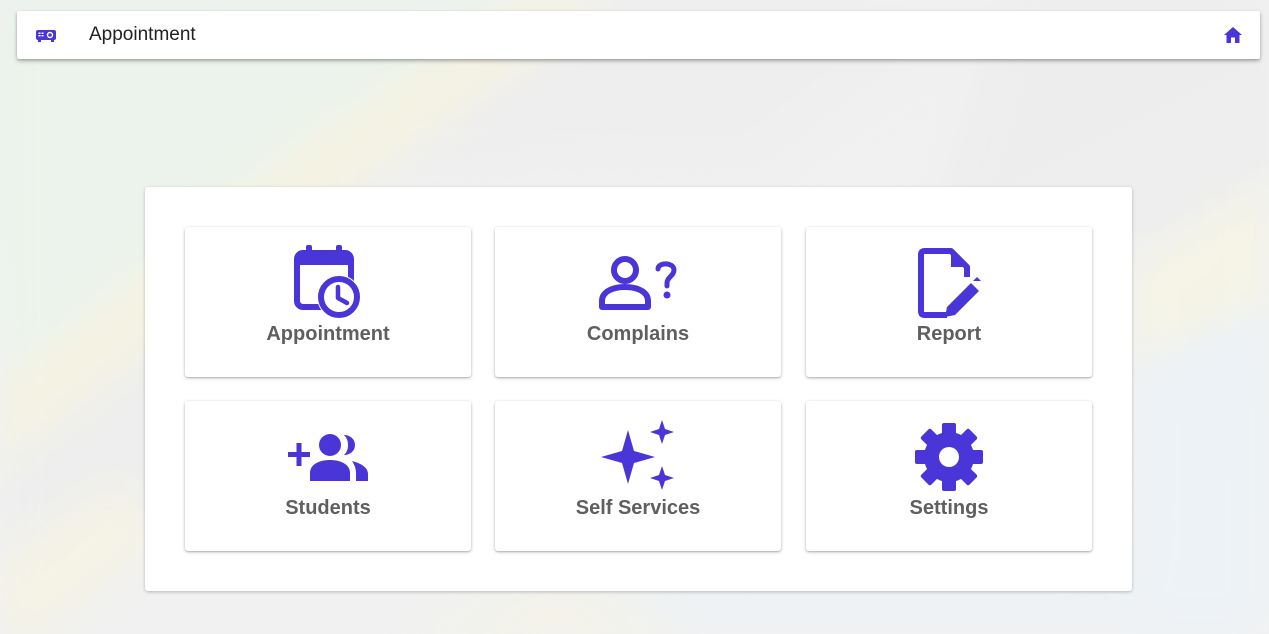 This screenshot has height=634, width=1269. I want to click on complains-label: Complains, so click(638, 334).